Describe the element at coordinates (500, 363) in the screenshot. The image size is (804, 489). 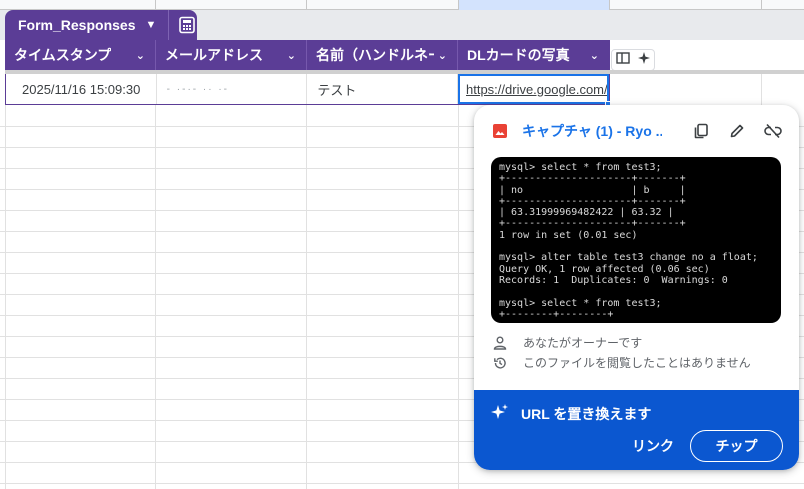
I see `history-icon` at that location.